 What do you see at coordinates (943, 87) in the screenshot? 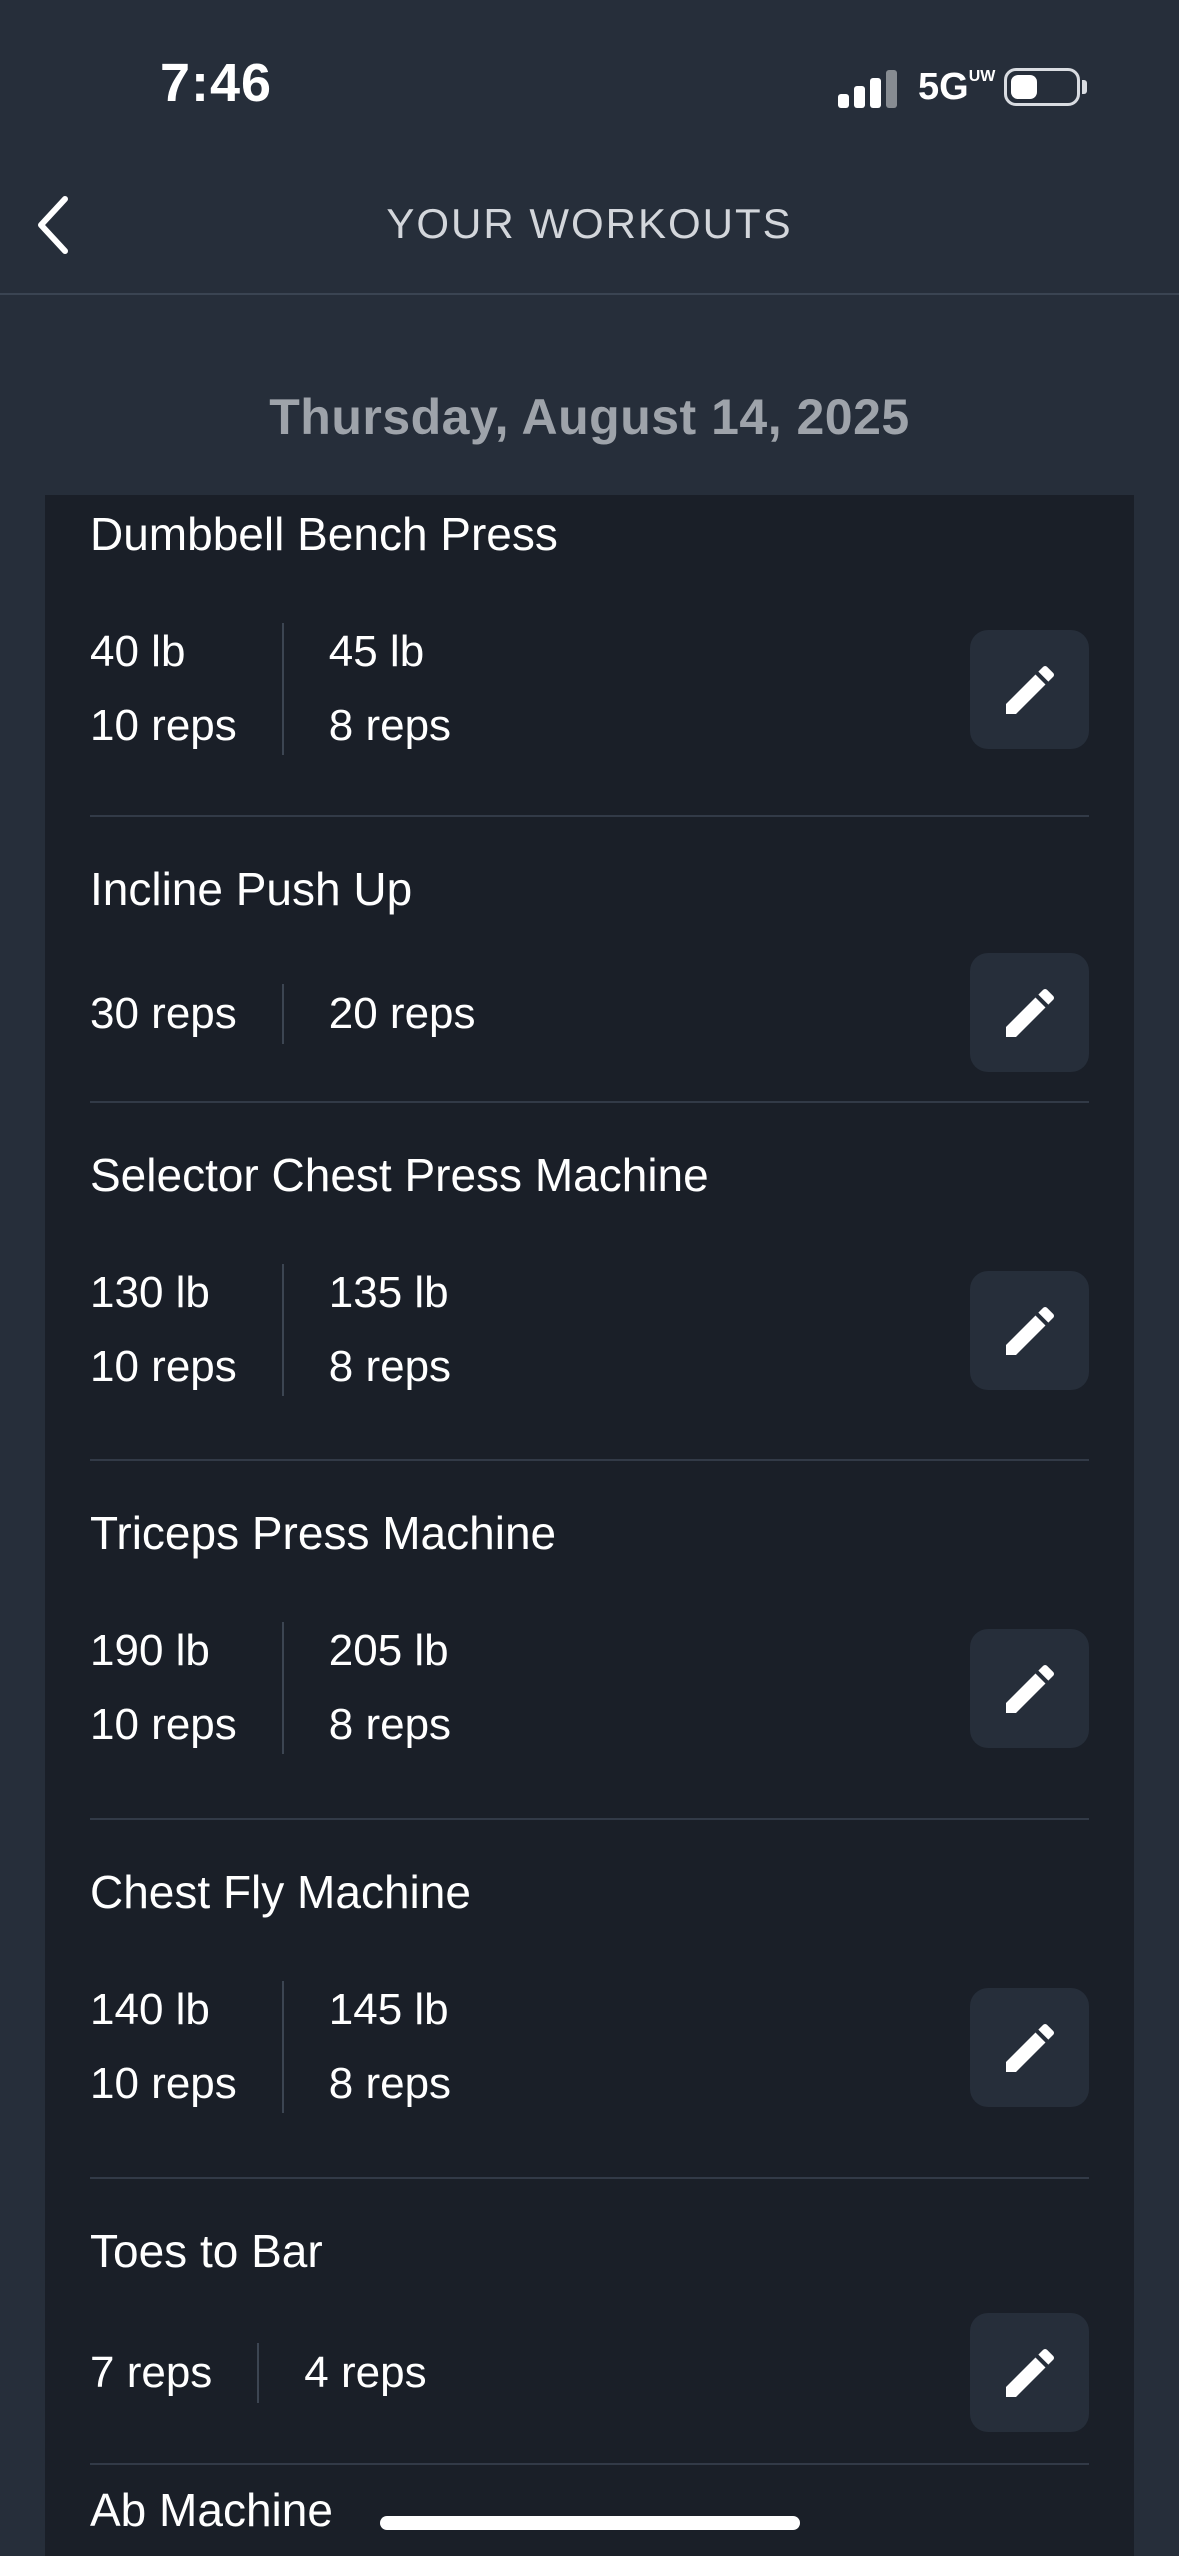
I see `network-label: 5G` at bounding box center [943, 87].